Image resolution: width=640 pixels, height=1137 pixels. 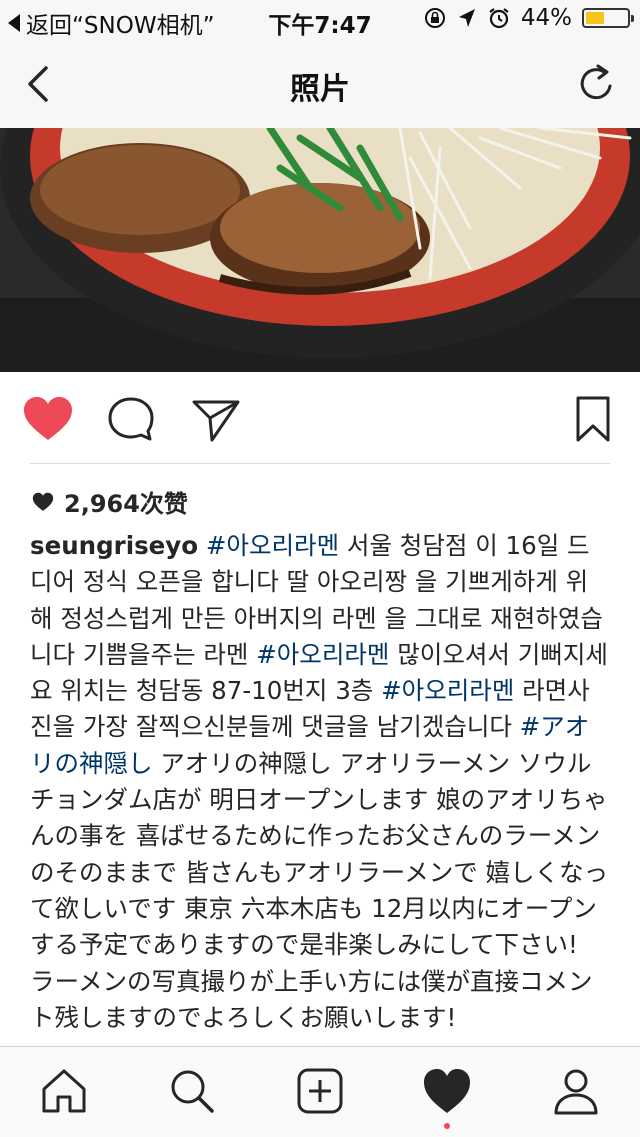 I want to click on share-send-icon, so click(x=216, y=419).